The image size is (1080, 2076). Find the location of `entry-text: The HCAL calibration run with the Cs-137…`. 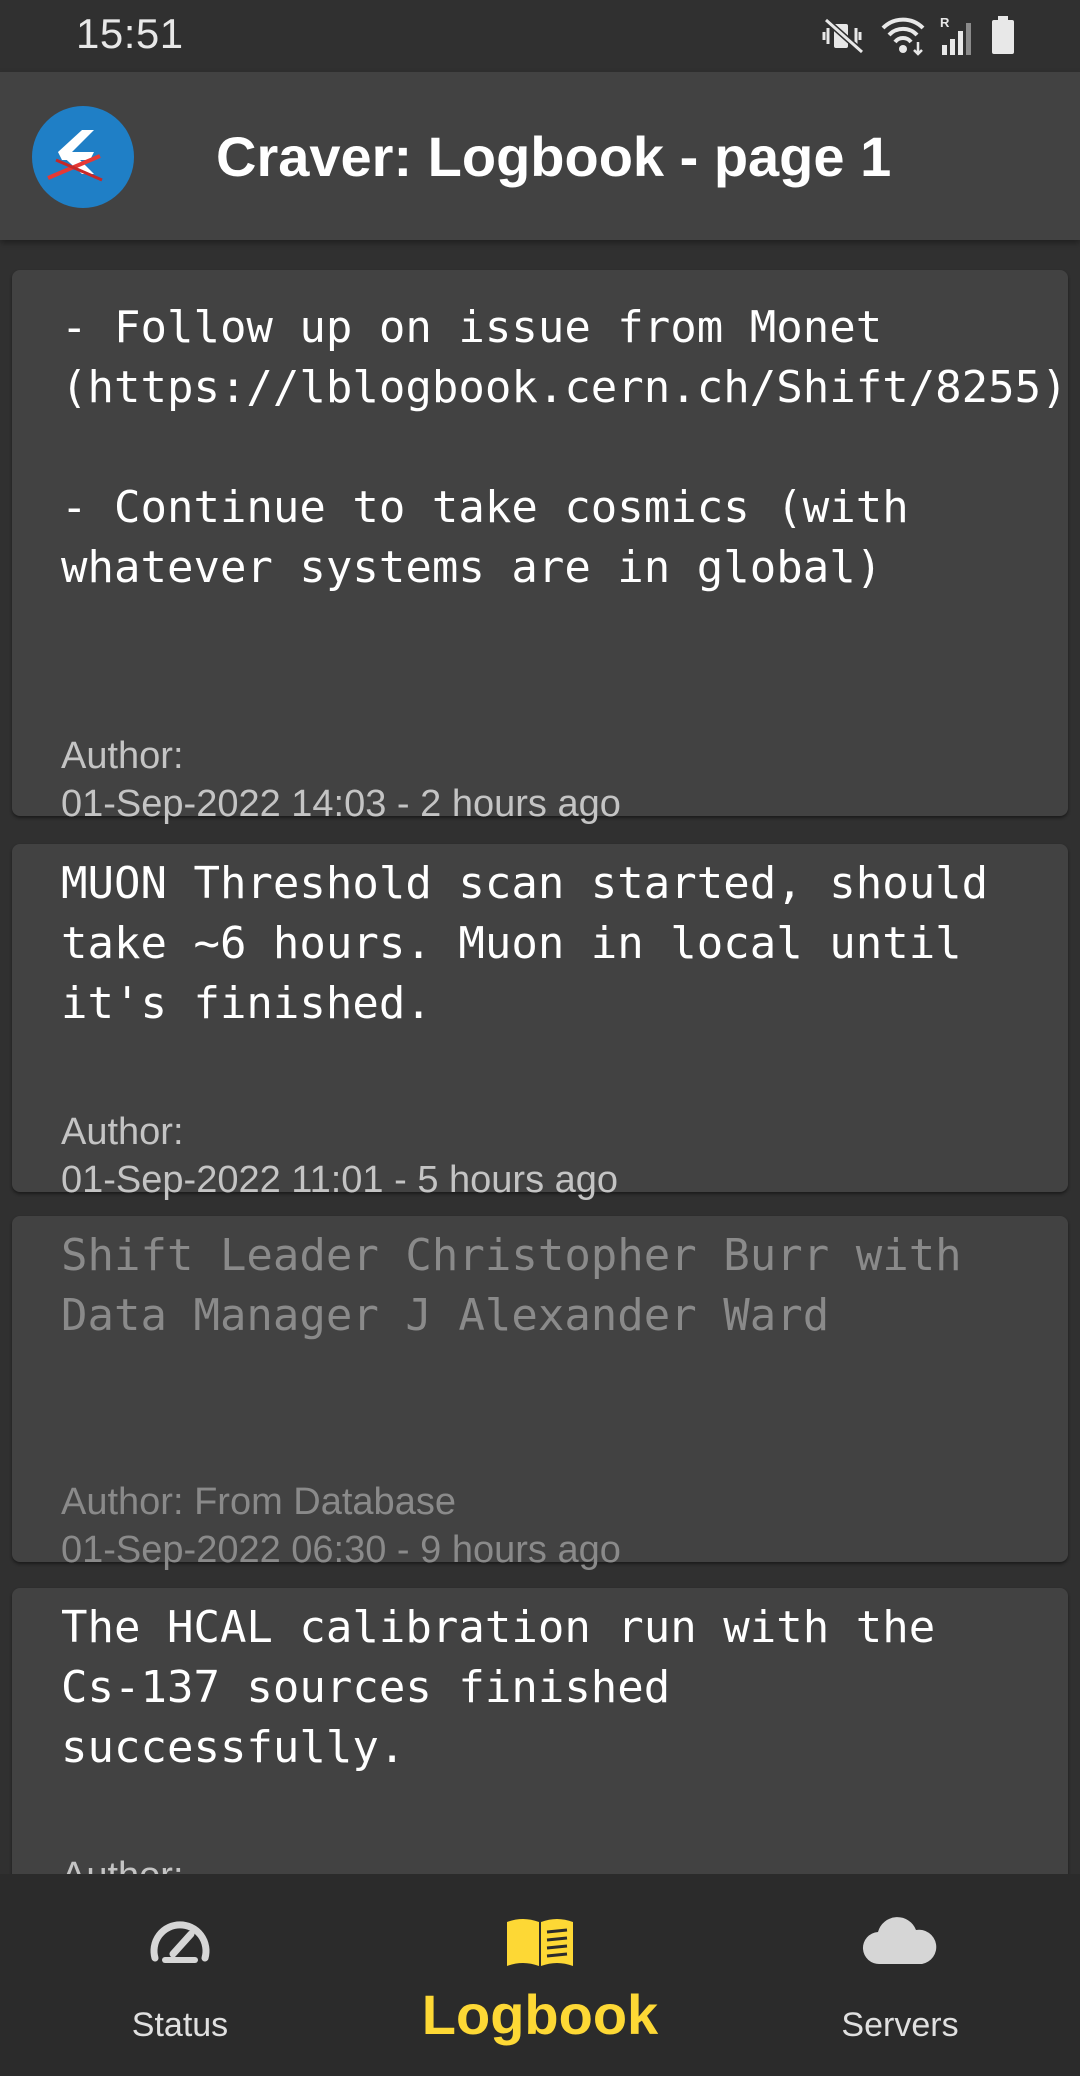

entry-text: The HCAL calibration run with the Cs-137… is located at coordinates (511, 1687).